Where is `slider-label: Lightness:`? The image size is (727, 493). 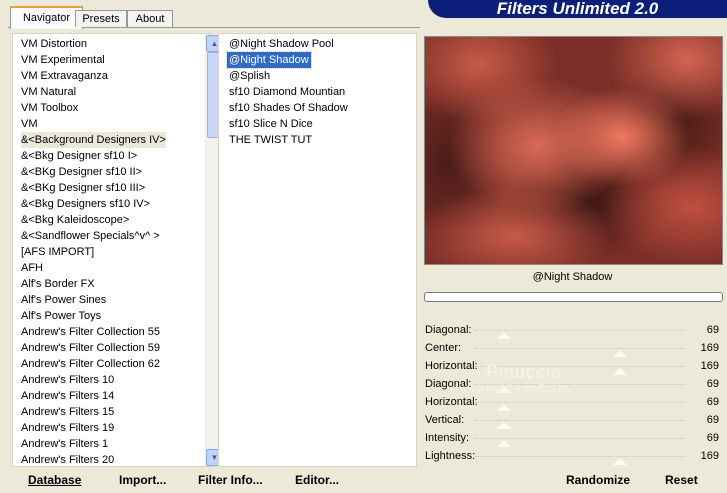
slider-label: Lightness: is located at coordinates (450, 456).